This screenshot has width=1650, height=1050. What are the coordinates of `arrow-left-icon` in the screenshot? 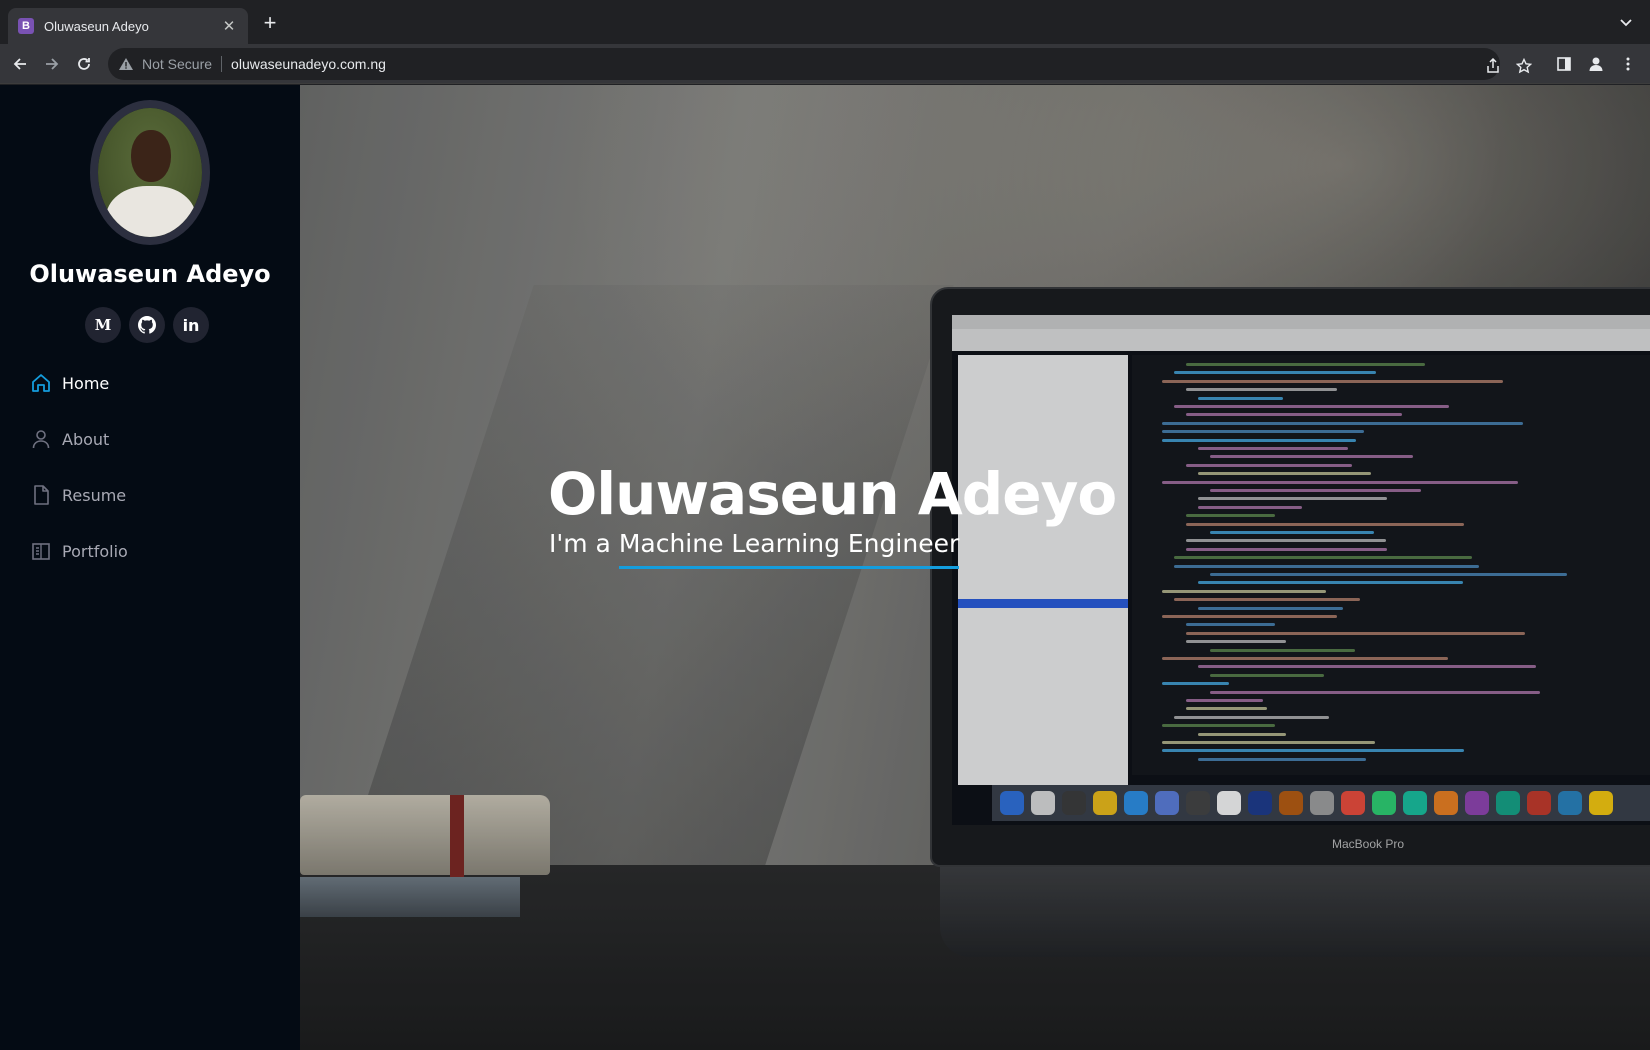 It's located at (19, 64).